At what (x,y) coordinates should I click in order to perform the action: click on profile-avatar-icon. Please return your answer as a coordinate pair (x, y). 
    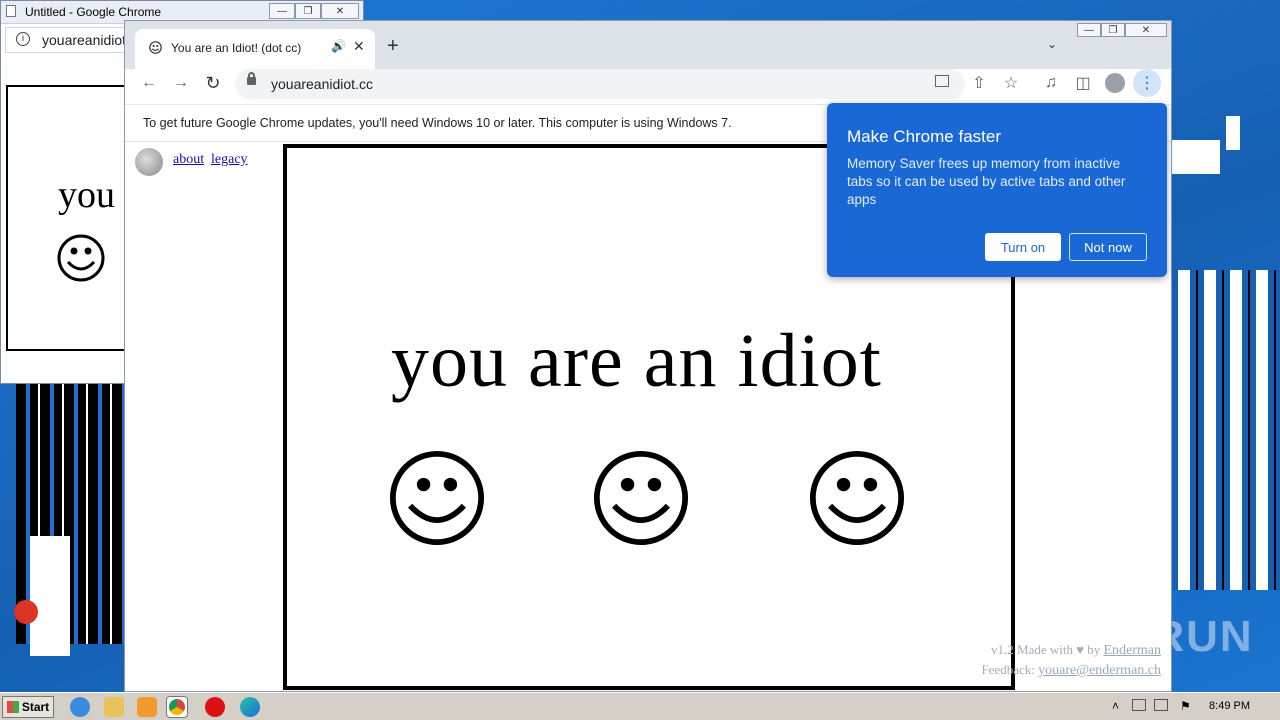
    Looking at the image, I should click on (1115, 83).